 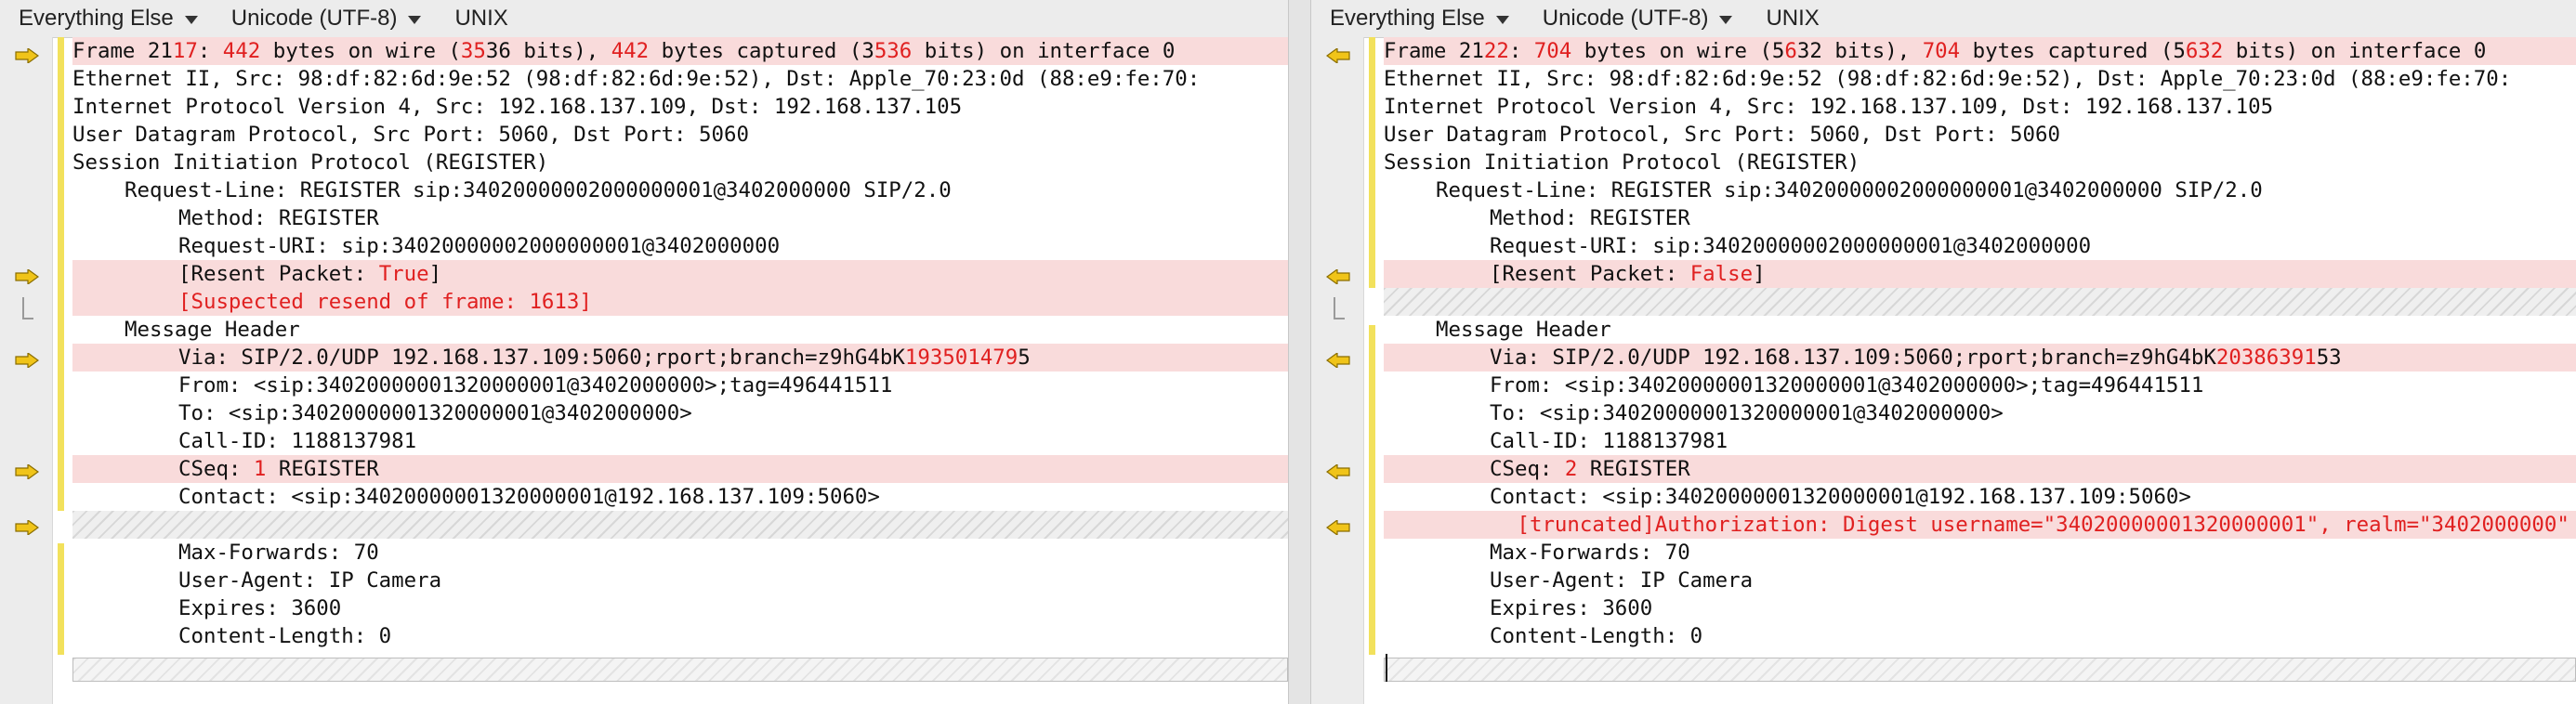 I want to click on resent-packet-line: [Resent Packet: False], so click(x=1980, y=274).